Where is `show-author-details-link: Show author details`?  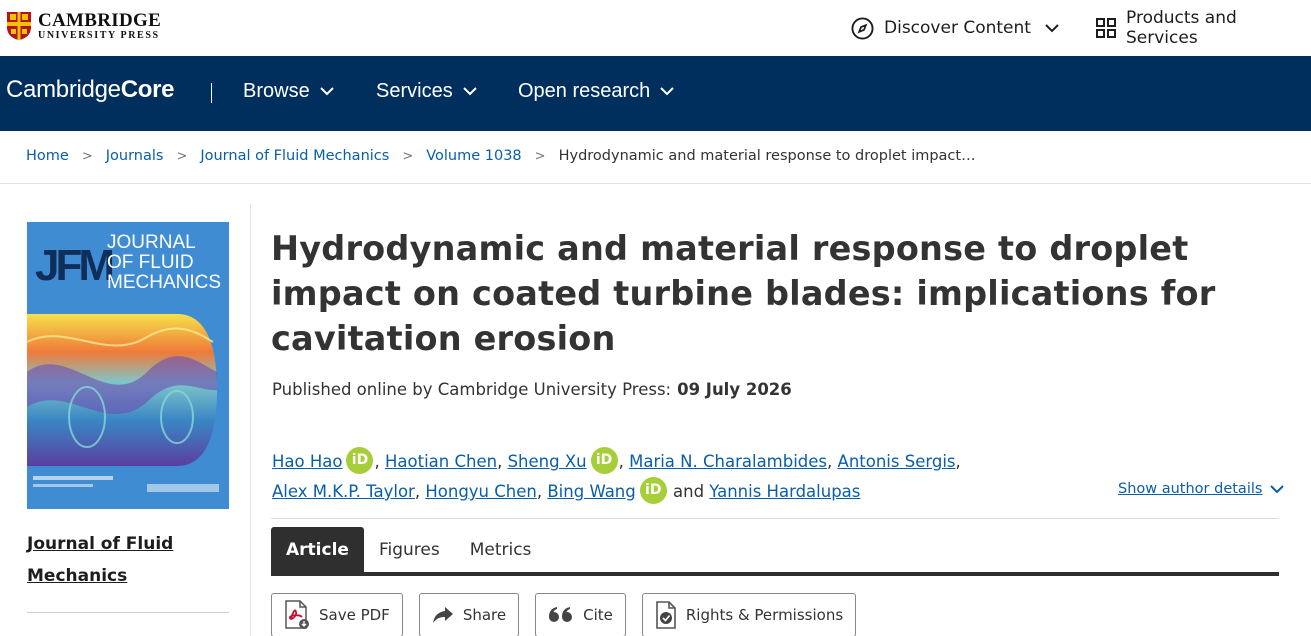 show-author-details-link: Show author details is located at coordinates (1201, 489).